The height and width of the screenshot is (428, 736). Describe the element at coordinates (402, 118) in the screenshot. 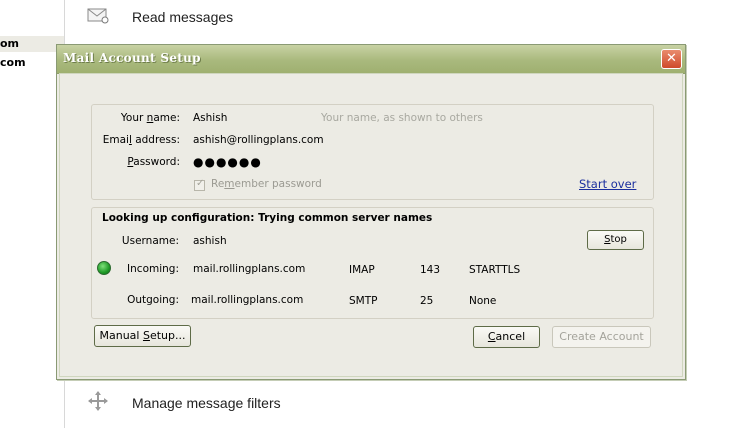

I see `your-name-hint: Your name, as shown to others` at that location.